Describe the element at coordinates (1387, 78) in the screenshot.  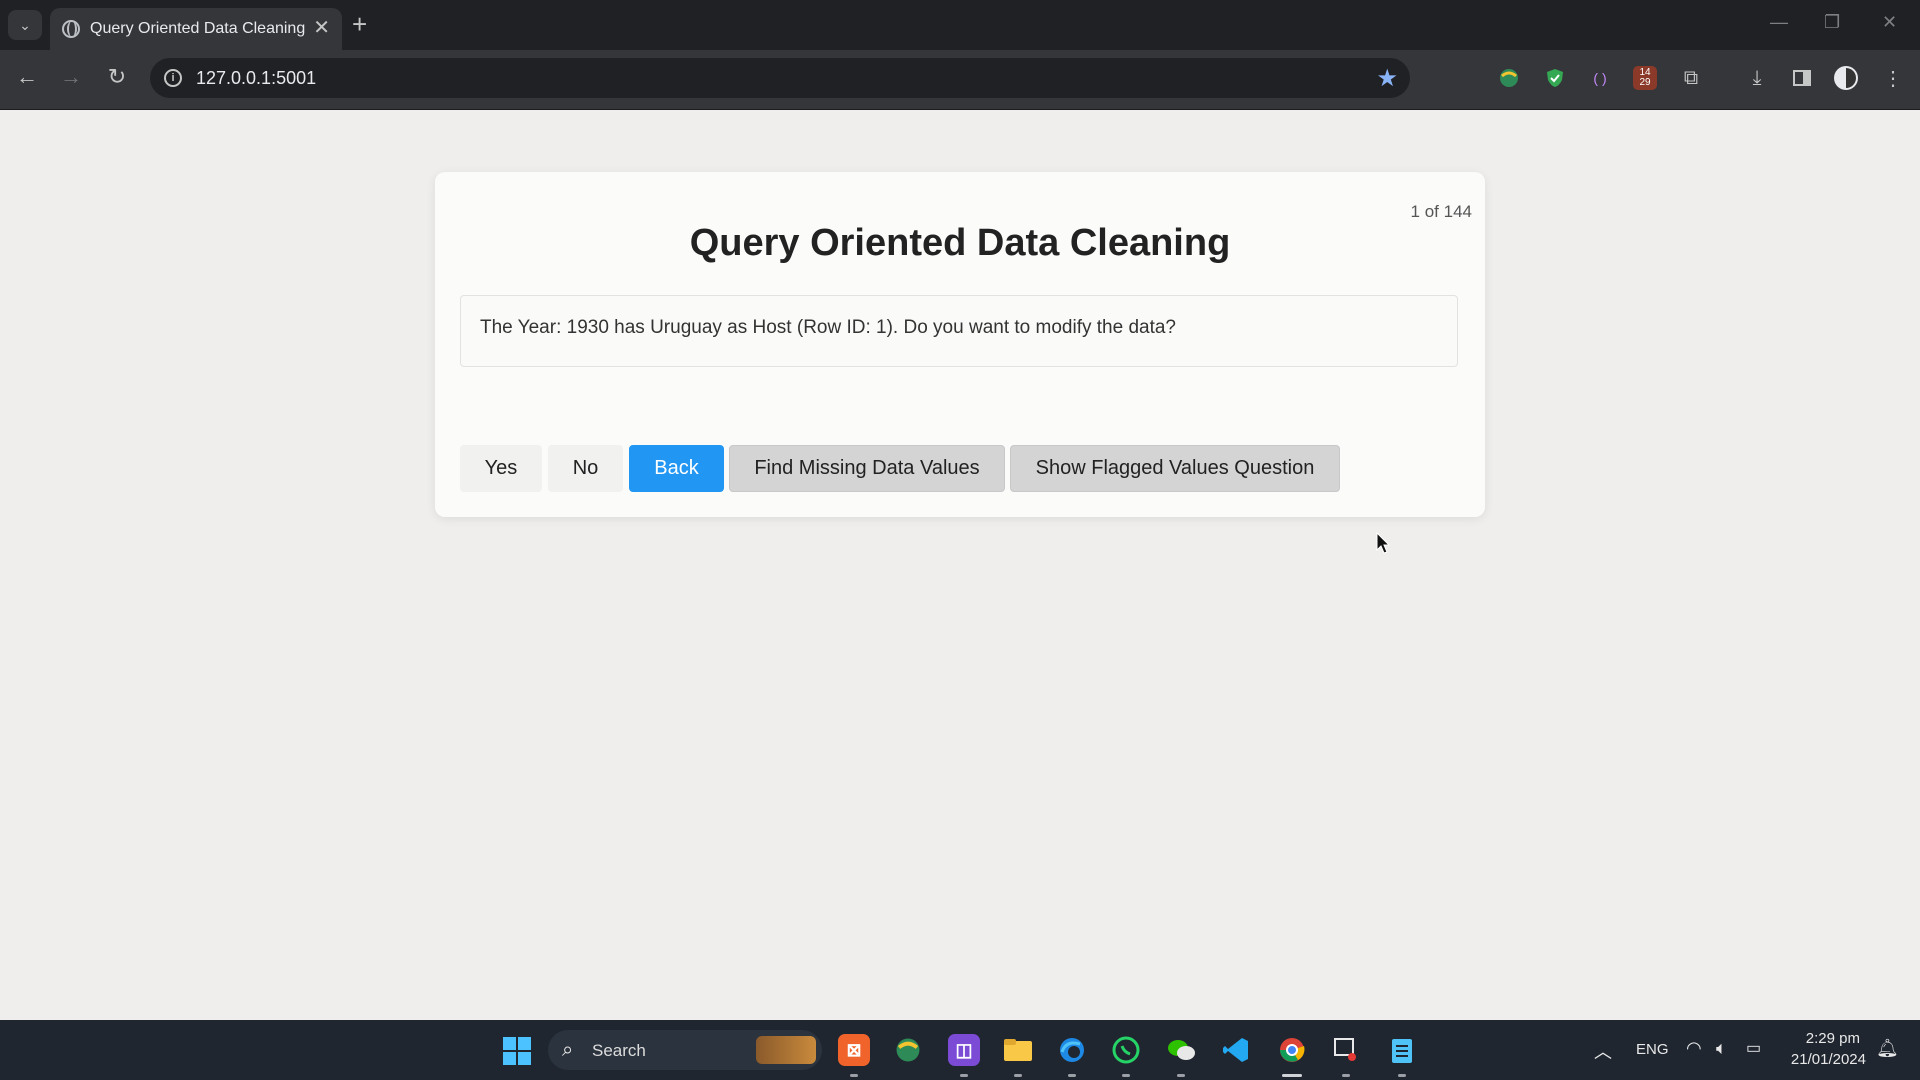
I see `bookmark-star-icon: ★` at that location.